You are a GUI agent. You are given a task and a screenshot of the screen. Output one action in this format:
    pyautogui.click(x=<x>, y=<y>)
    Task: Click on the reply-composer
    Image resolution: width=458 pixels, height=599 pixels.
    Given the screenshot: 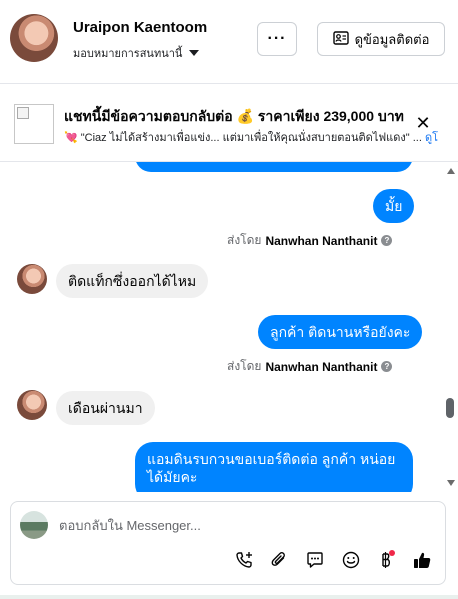 What is the action you would take?
    pyautogui.click(x=228, y=543)
    